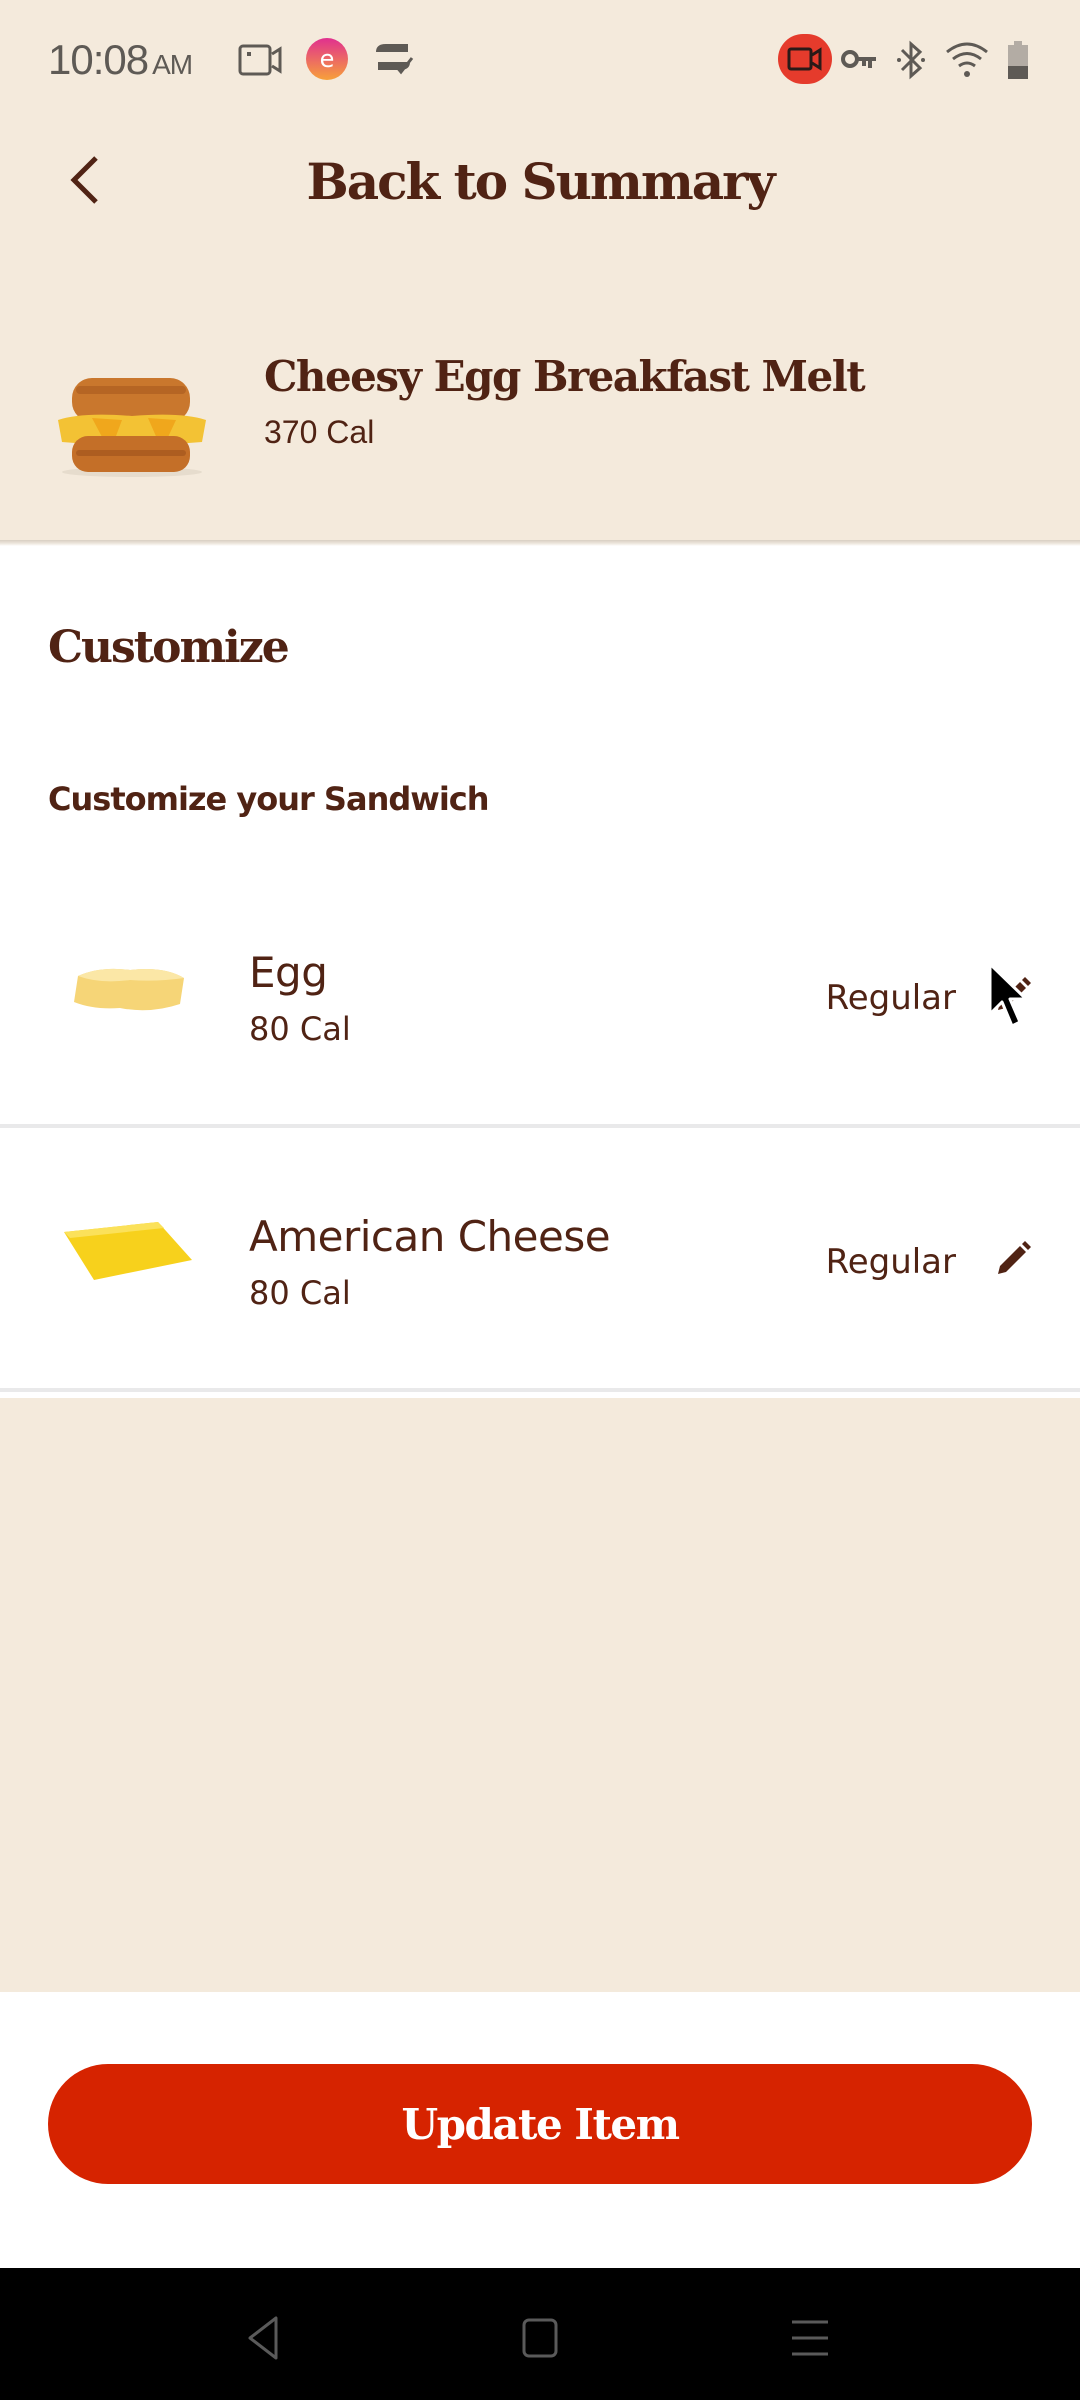 The height and width of the screenshot is (2400, 1080). What do you see at coordinates (169, 647) in the screenshot?
I see `customize-title: Customize` at bounding box center [169, 647].